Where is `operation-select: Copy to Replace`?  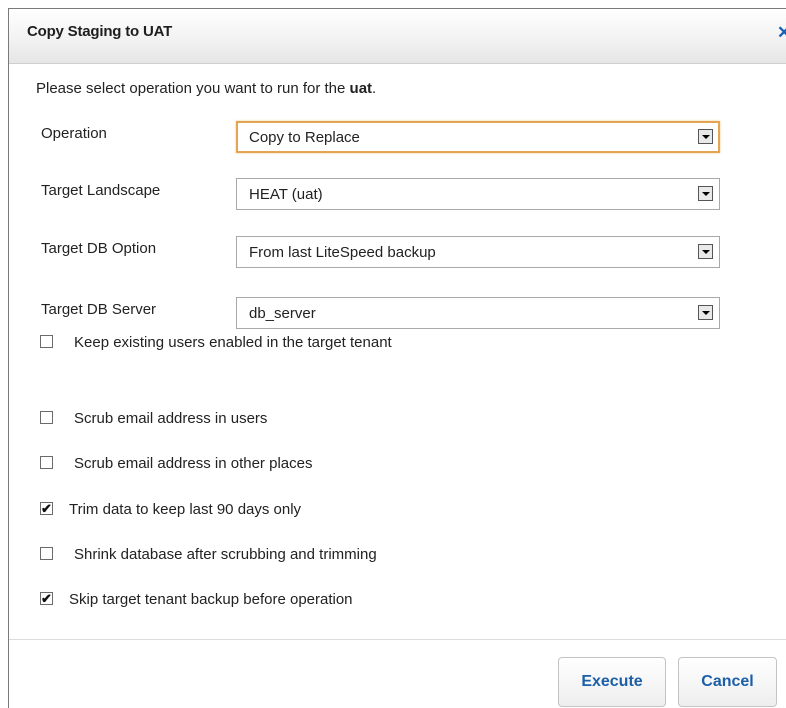
operation-select: Copy to Replace is located at coordinates (478, 137).